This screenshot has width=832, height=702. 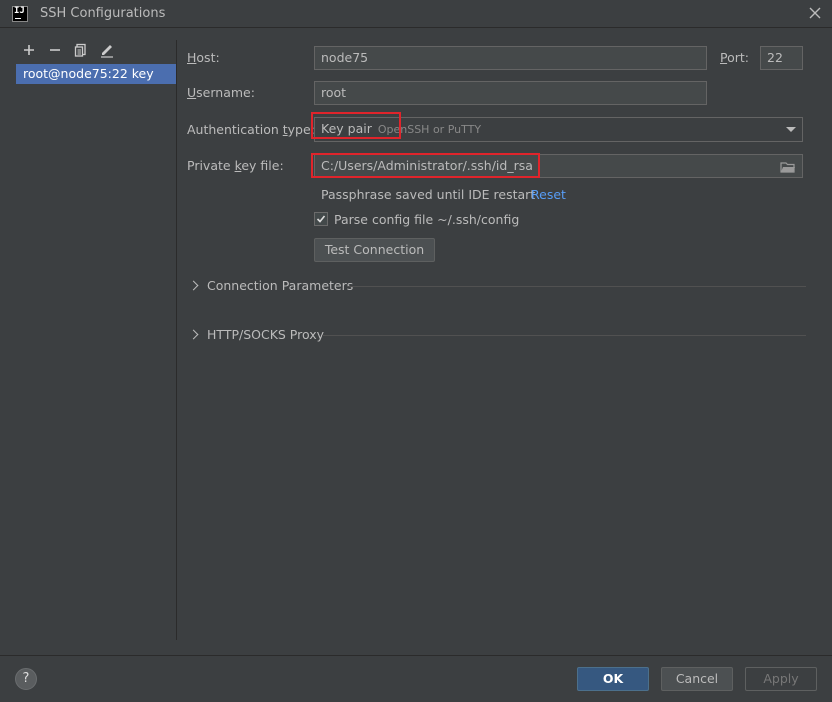 I want to click on panel-divider, so click(x=176, y=340).